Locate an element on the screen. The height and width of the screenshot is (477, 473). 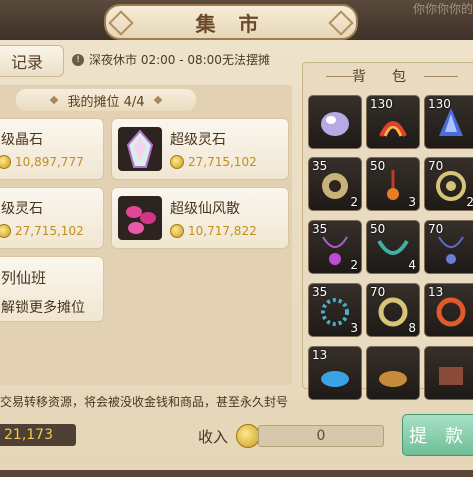
window-title-plate: 集 市 is located at coordinates (231, 22).